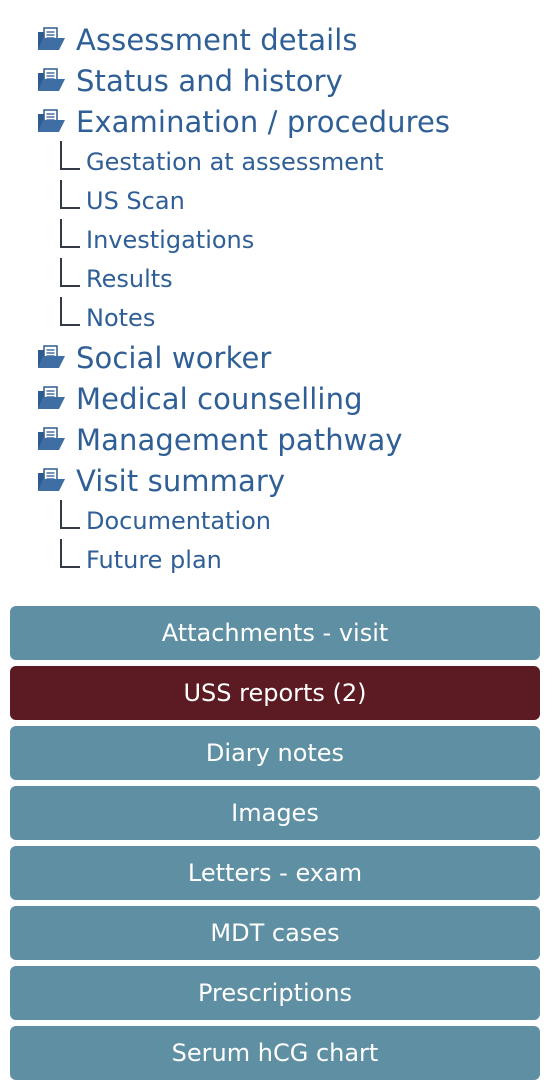  What do you see at coordinates (239, 440) in the screenshot?
I see `tree-item-label: Management pathway` at bounding box center [239, 440].